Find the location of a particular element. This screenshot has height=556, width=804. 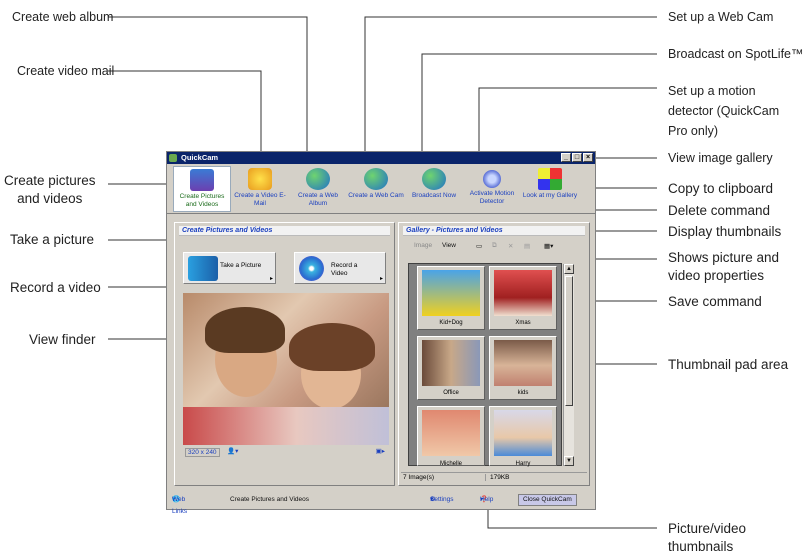

callout-copy-clipboard: Copy to clipboard is located at coordinates (721, 188).